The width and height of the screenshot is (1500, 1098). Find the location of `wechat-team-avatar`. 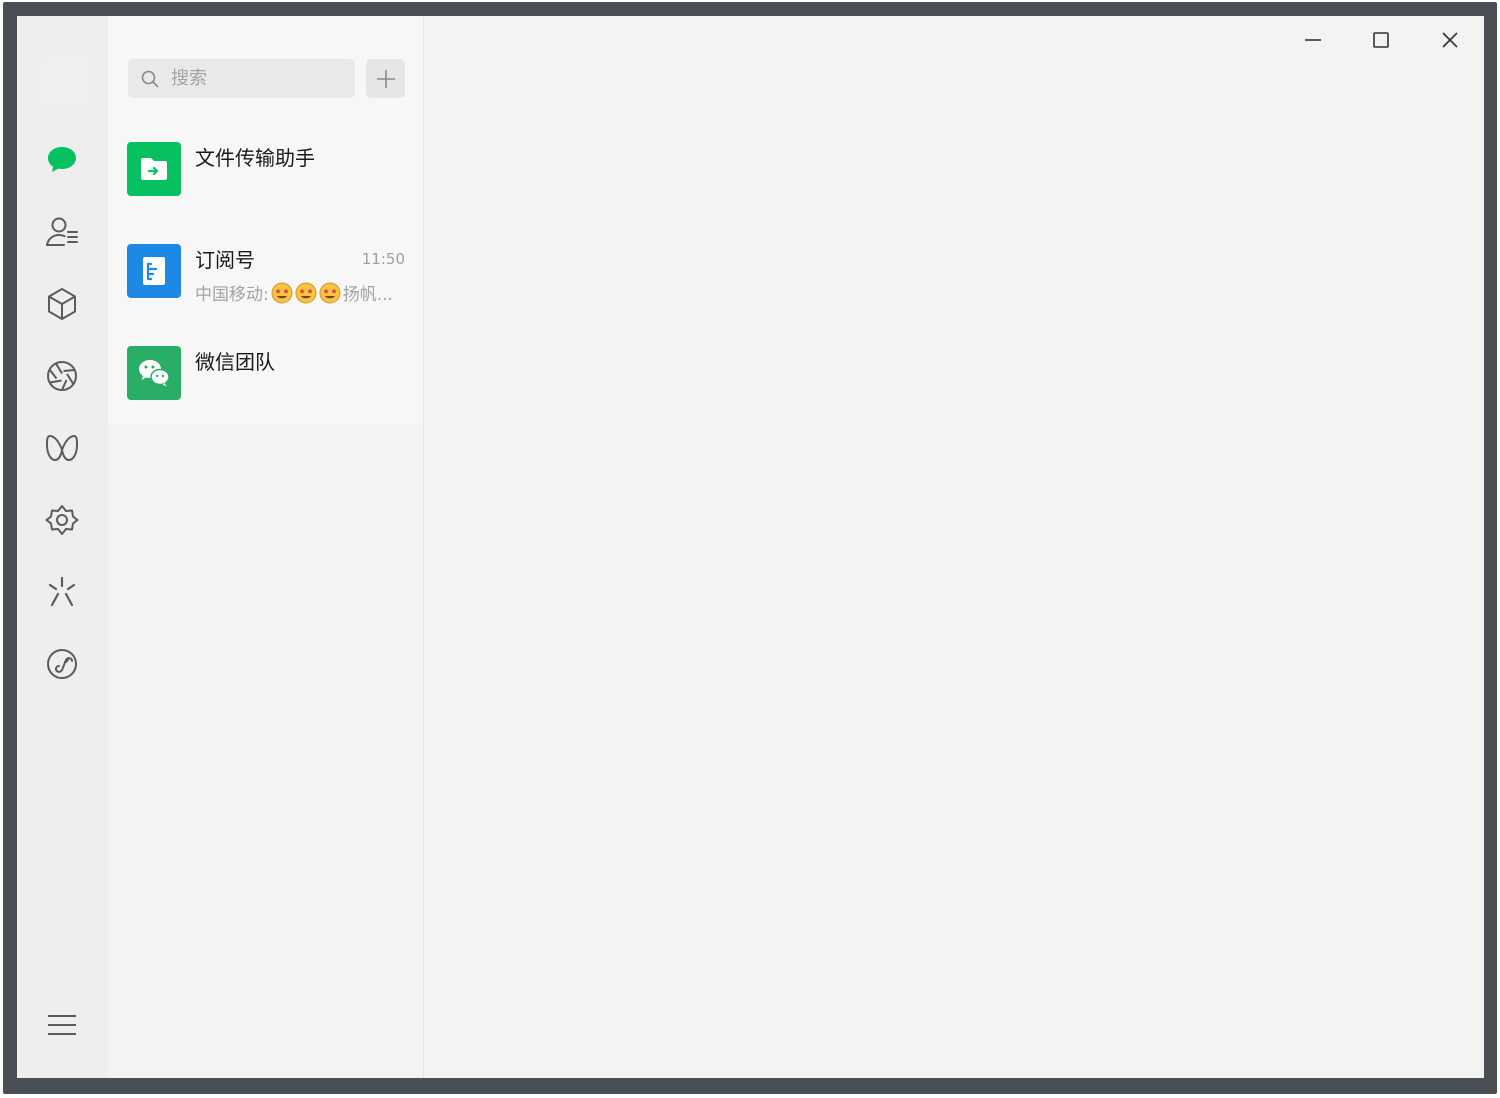

wechat-team-avatar is located at coordinates (154, 373).